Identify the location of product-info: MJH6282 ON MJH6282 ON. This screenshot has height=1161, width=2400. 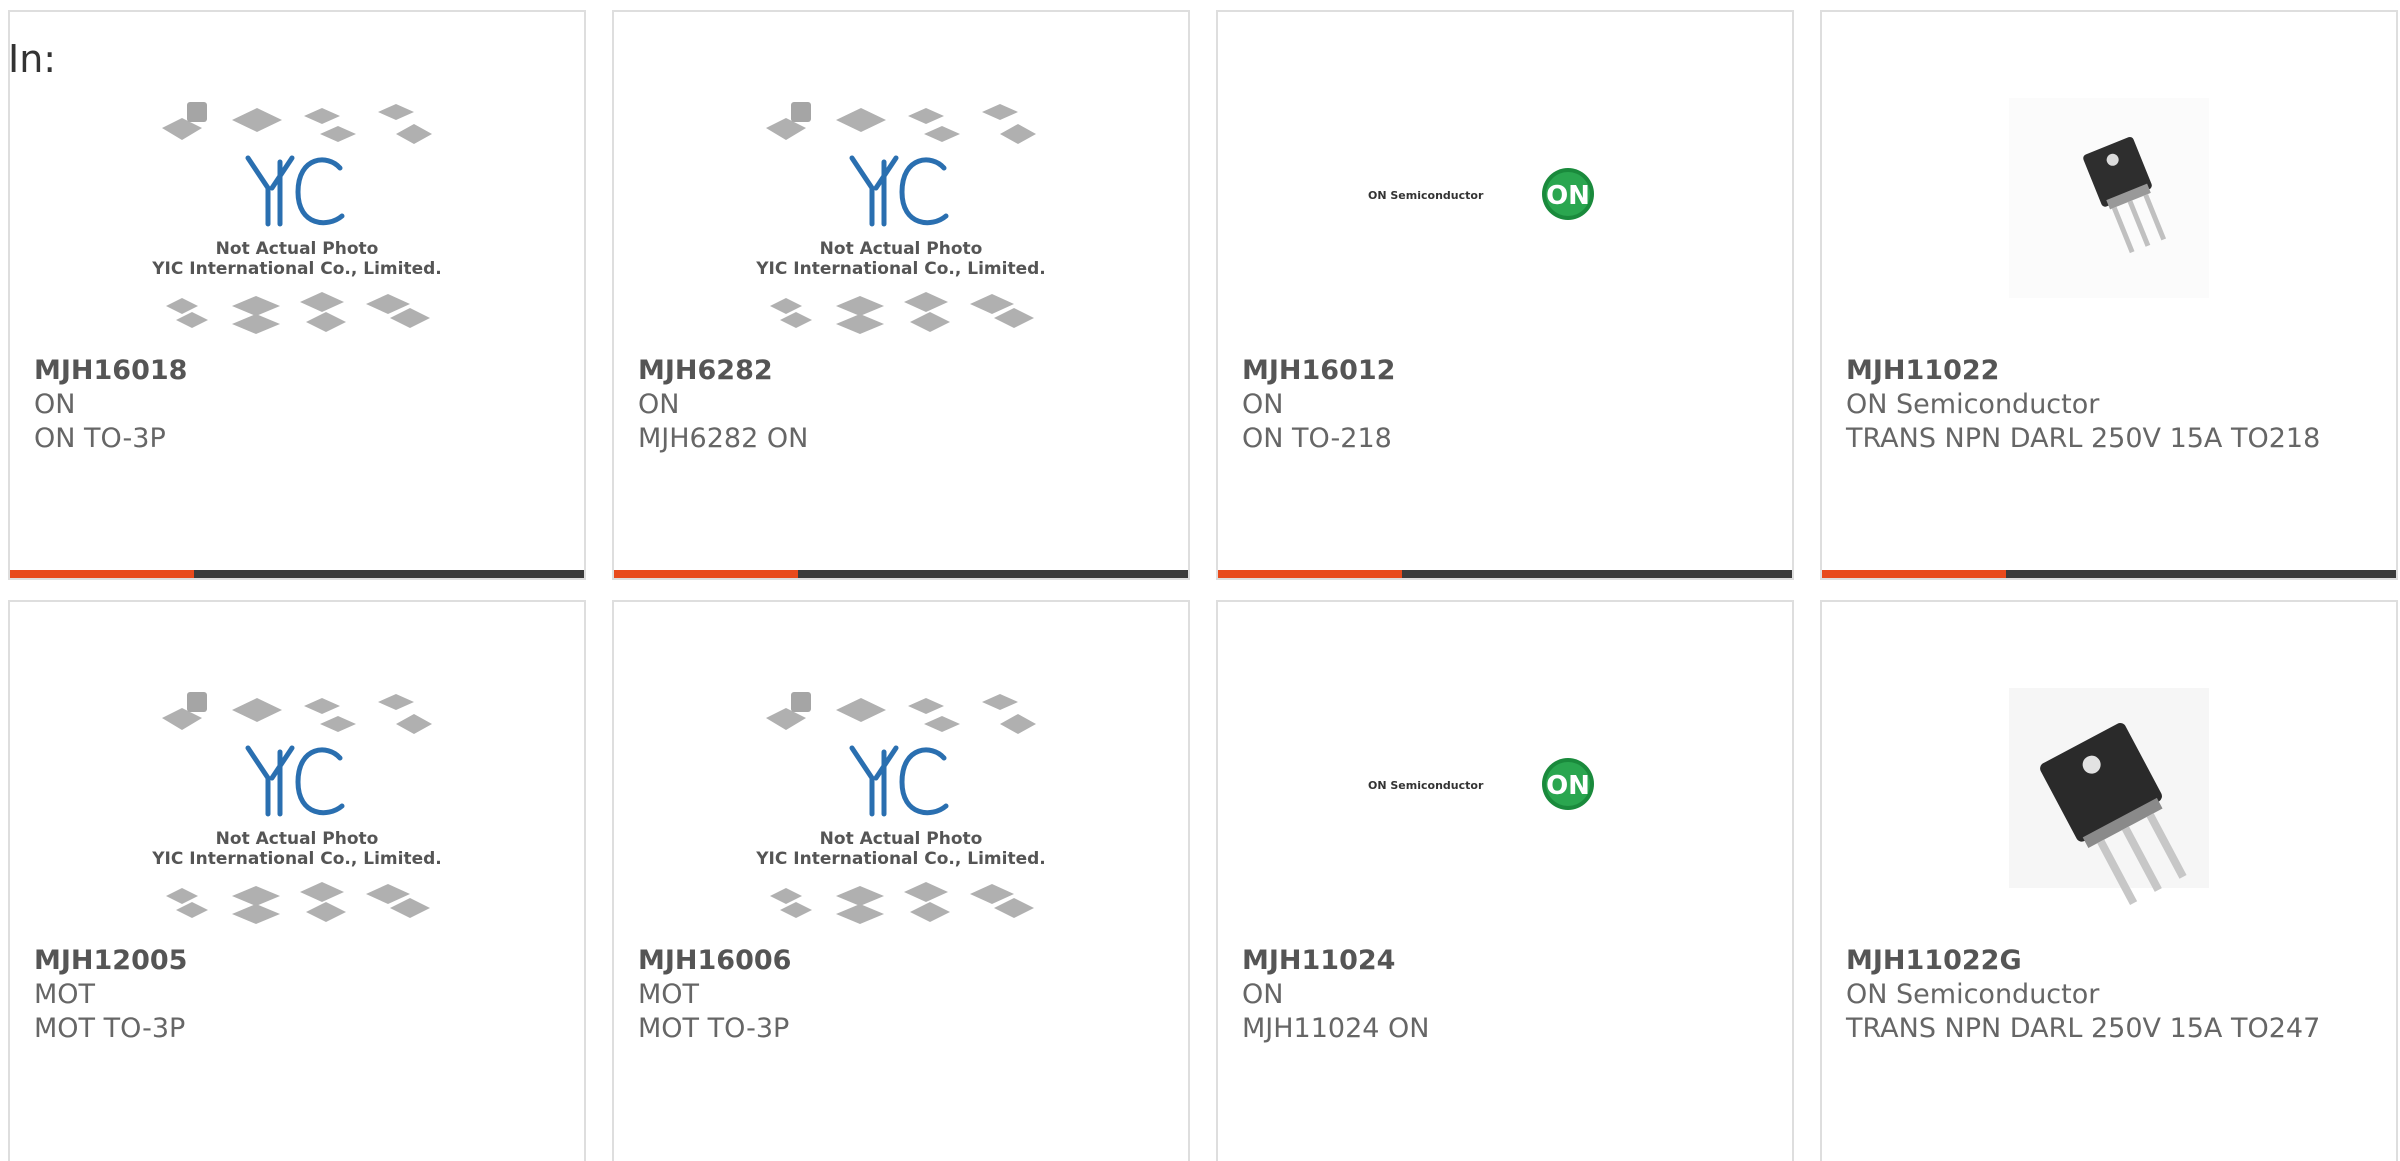
(898, 405).